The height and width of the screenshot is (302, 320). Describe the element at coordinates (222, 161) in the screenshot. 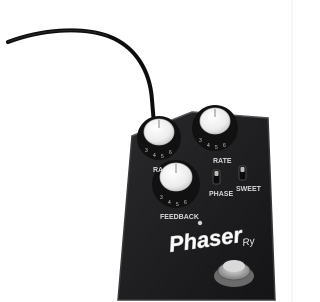

I see `rate-label: RATE` at that location.